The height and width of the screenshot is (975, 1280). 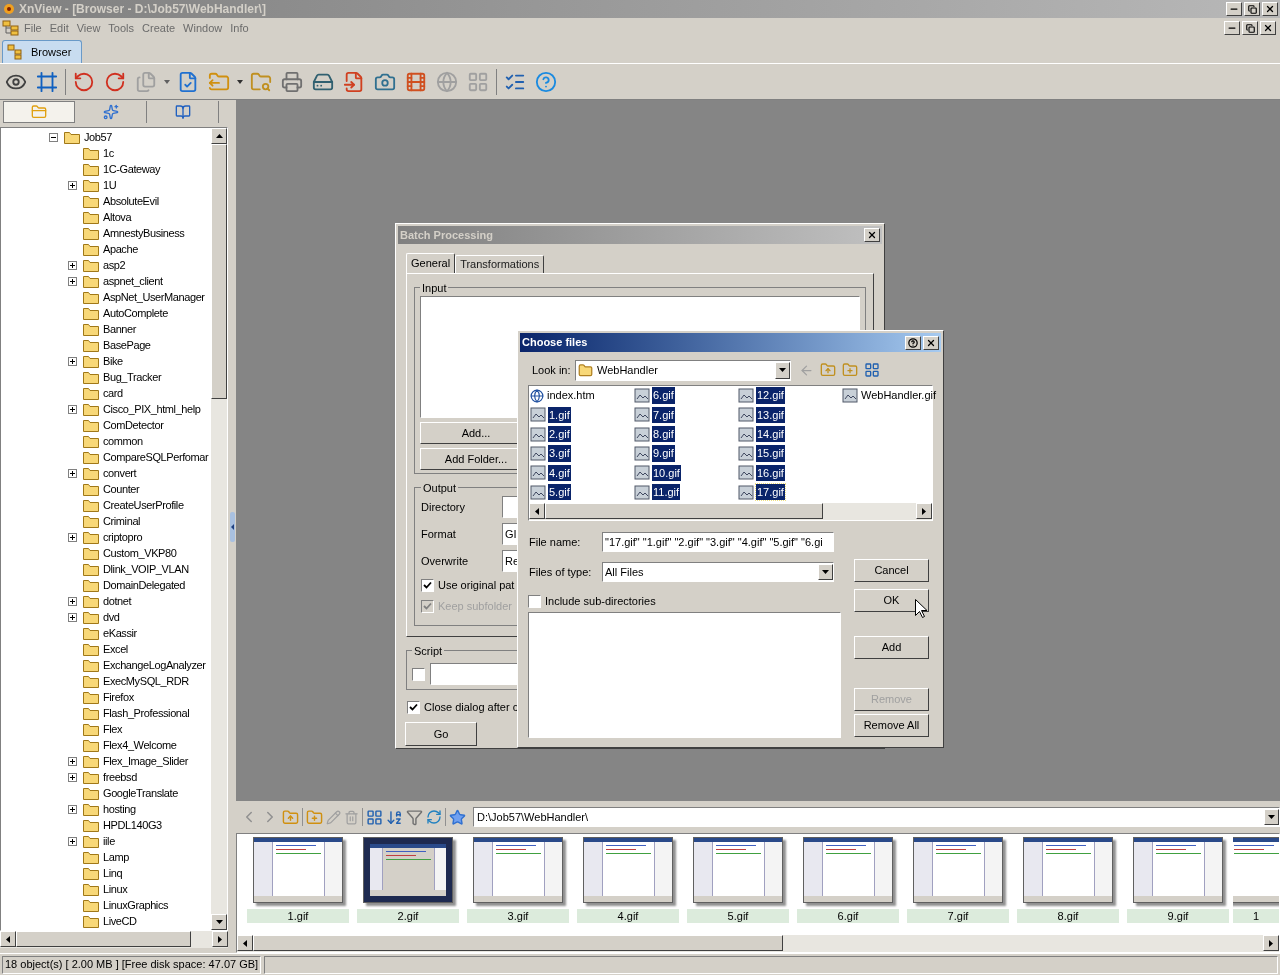 I want to click on tree-item: freebsd, so click(x=106, y=777).